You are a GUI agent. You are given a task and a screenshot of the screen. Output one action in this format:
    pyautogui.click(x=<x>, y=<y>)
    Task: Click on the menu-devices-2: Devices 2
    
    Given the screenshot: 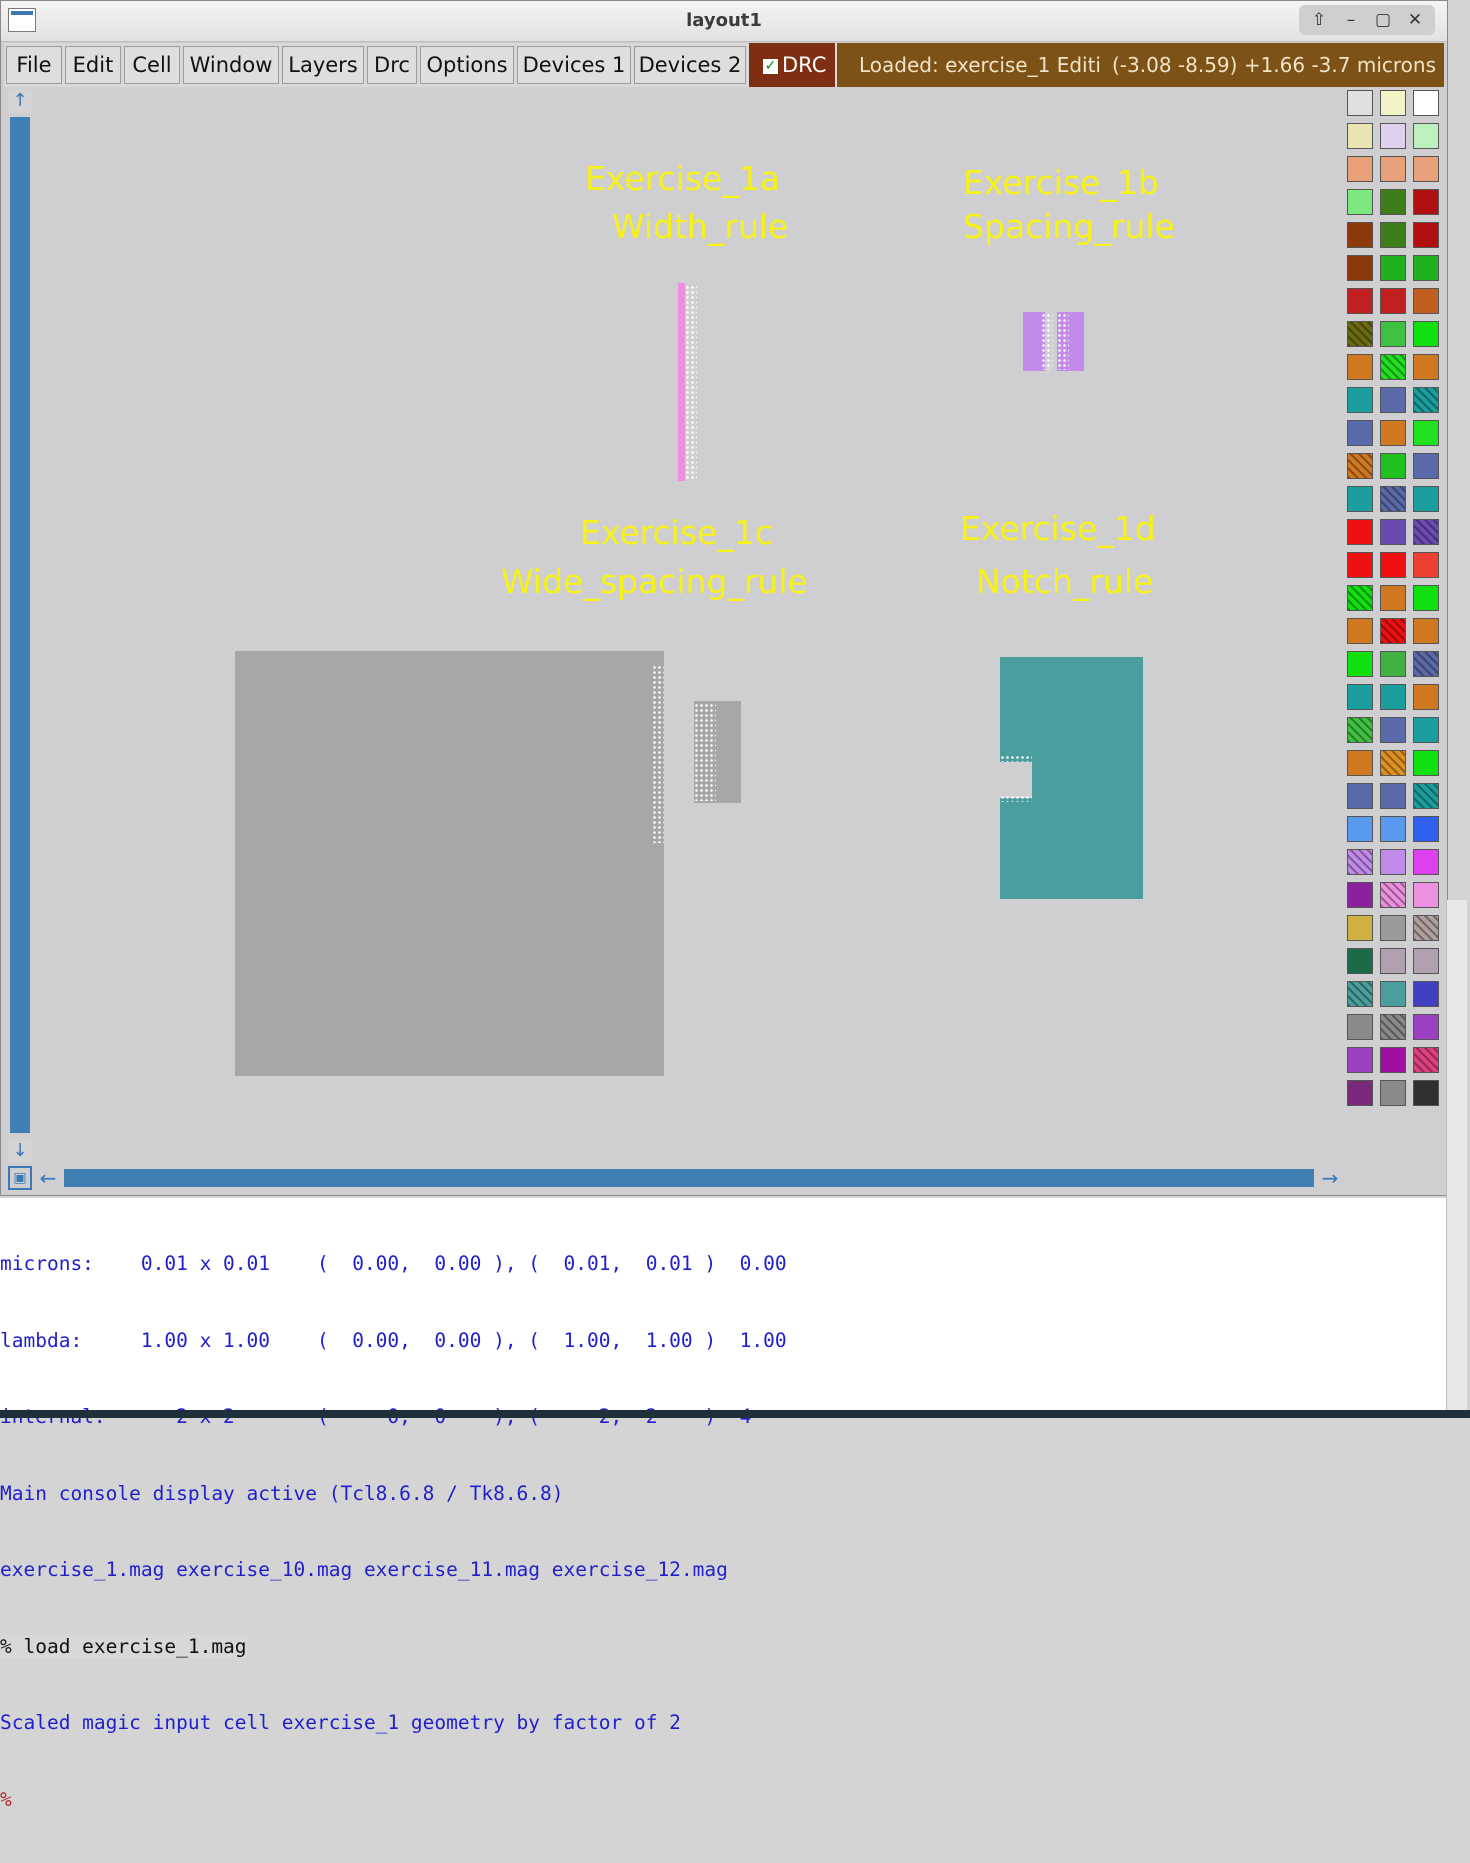 What is the action you would take?
    pyautogui.click(x=690, y=65)
    